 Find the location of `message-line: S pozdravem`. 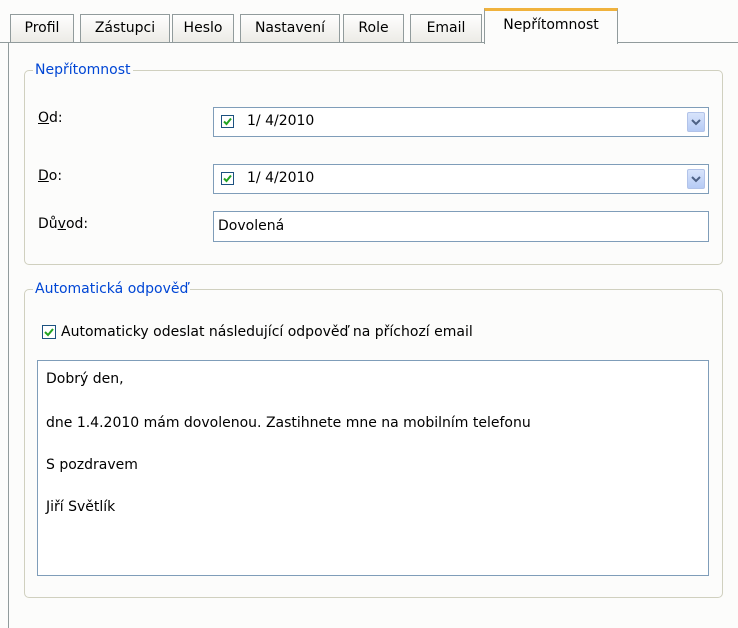

message-line: S pozdravem is located at coordinates (92, 465).